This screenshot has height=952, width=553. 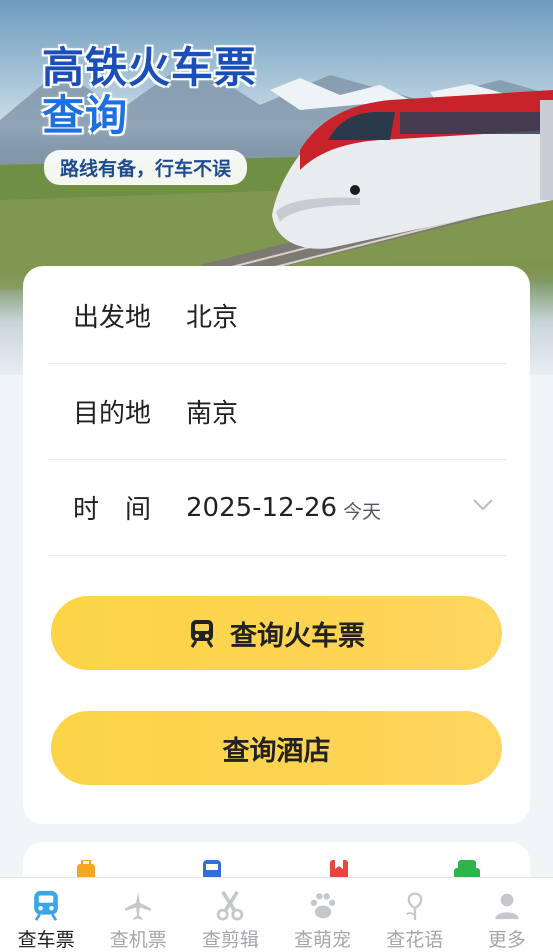 I want to click on search-hotel-button: 查询酒店, so click(x=276, y=748).